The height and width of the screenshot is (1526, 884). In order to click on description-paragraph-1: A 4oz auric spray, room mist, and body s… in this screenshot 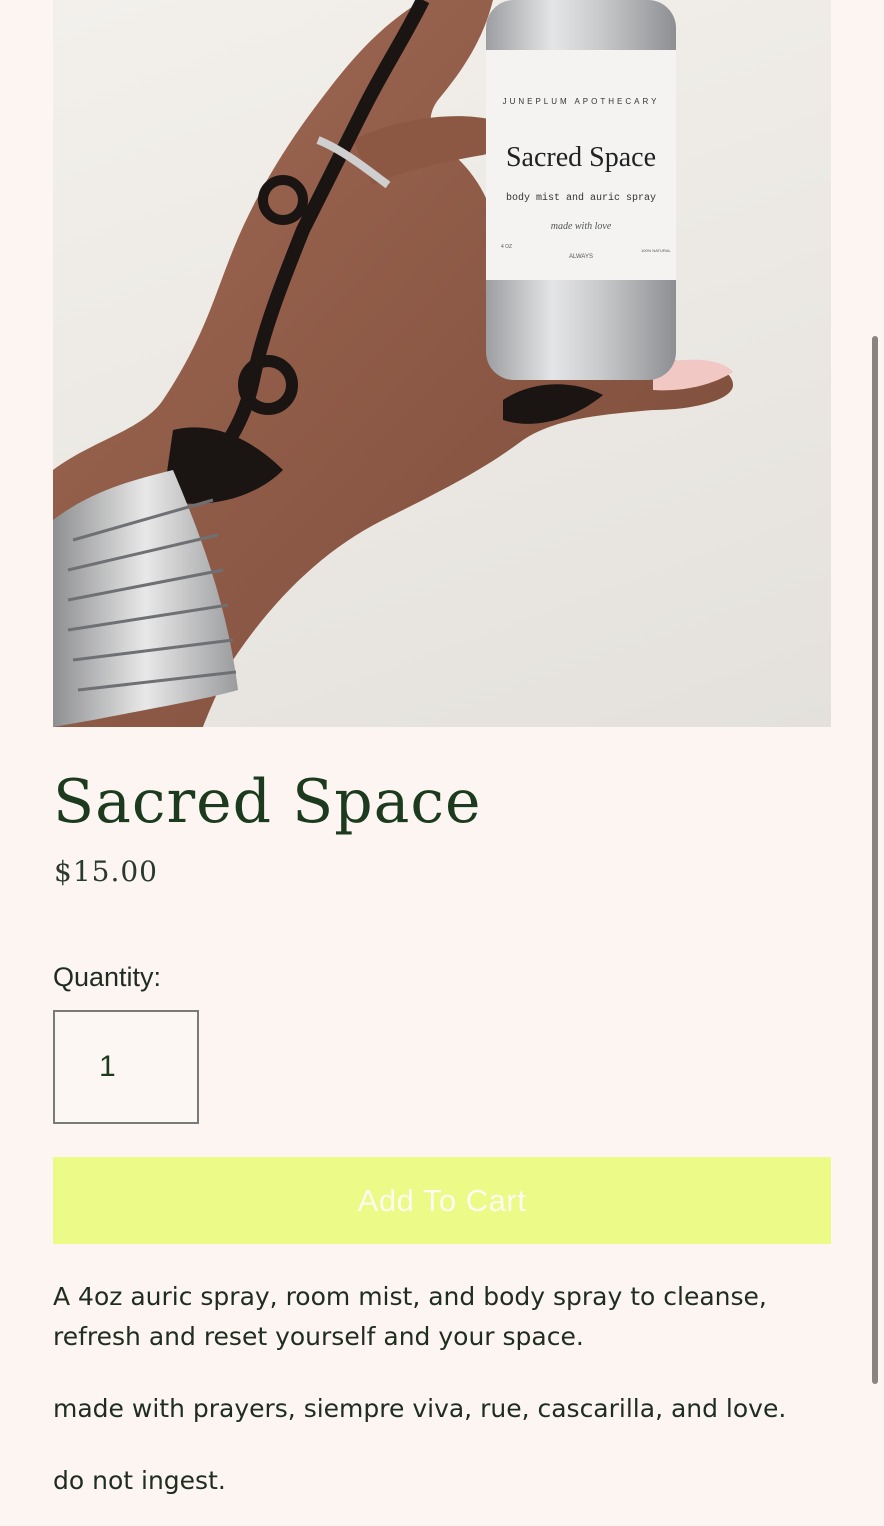, I will do `click(410, 1316)`.